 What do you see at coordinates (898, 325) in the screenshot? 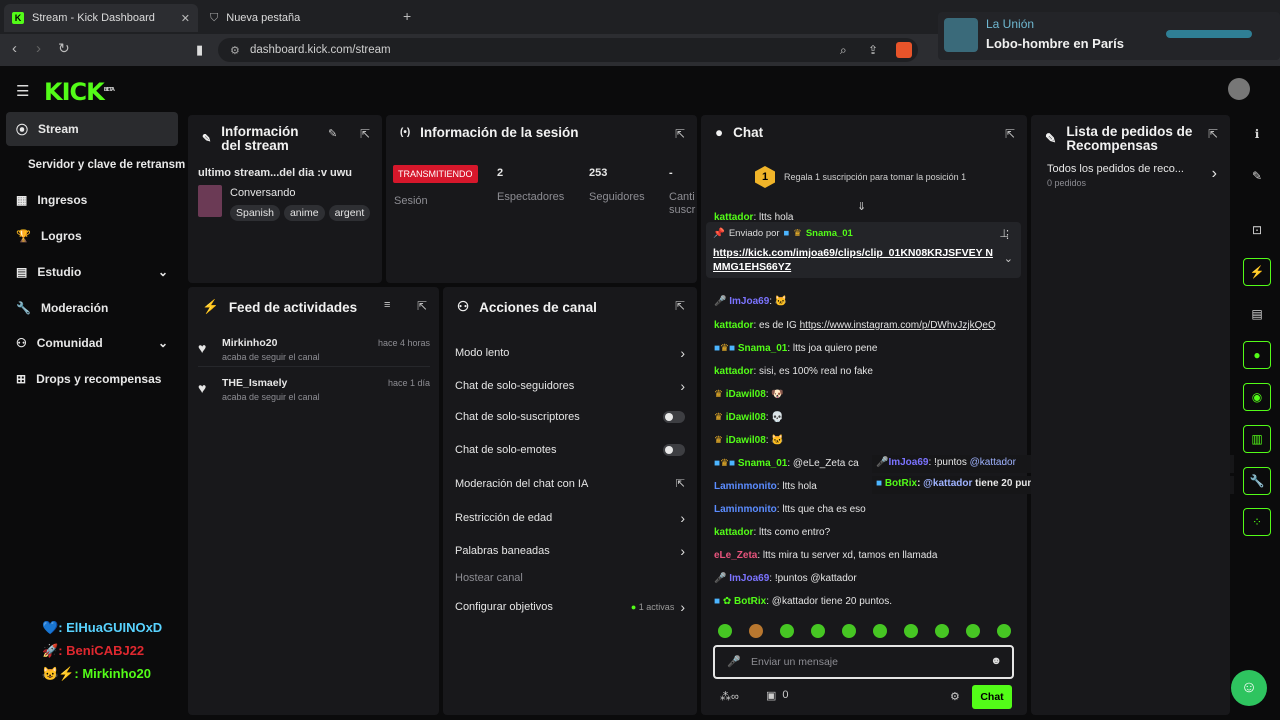
I see `chat-link: https://www.instagram.com/p/DWhvJzjkQeQ` at bounding box center [898, 325].